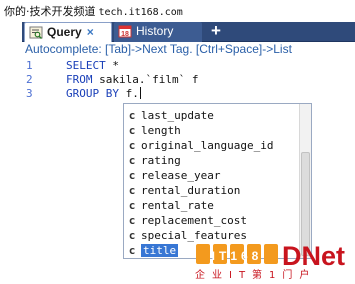  I want to click on logo-brand-left: IT168, so click(237, 256).